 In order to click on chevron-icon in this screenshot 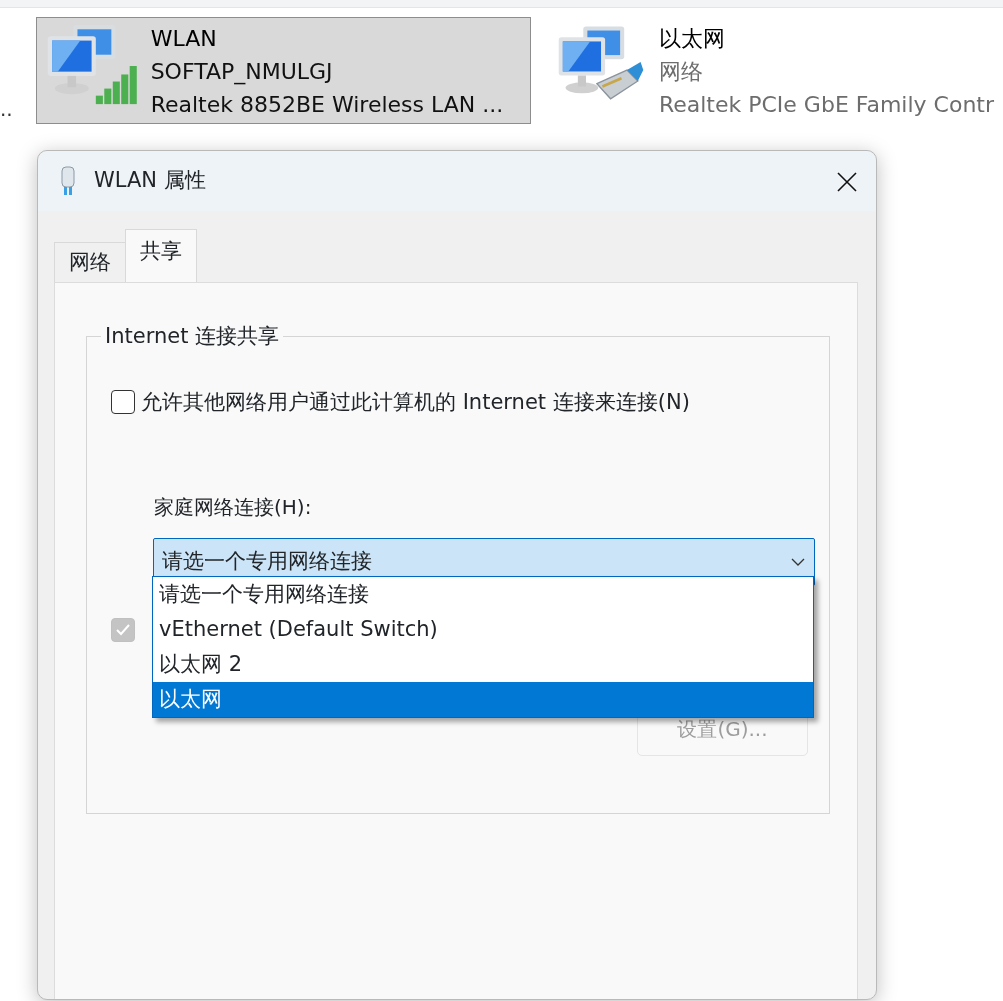, I will do `click(798, 562)`.